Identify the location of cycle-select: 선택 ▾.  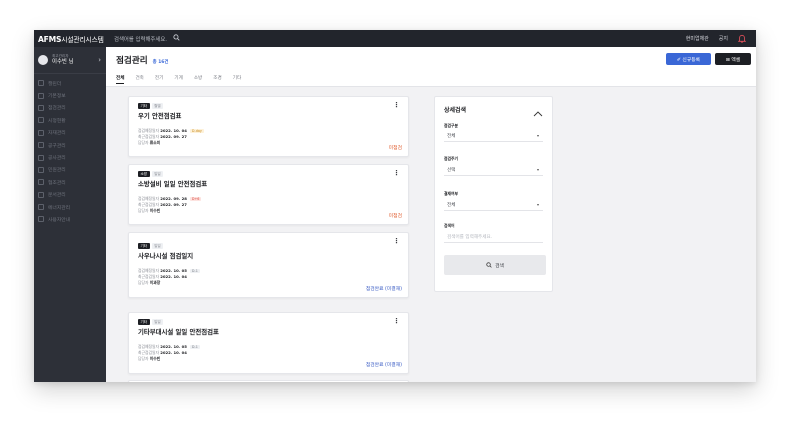
(493, 170).